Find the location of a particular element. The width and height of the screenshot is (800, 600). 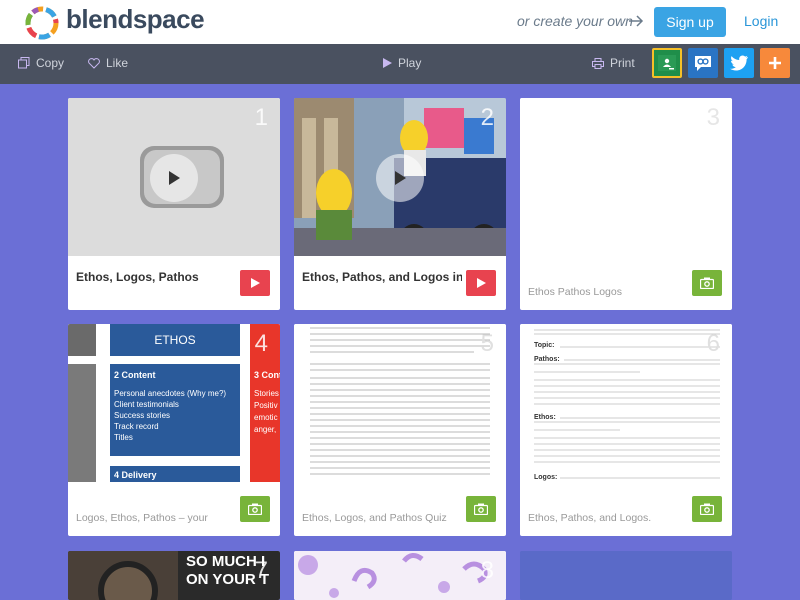

card-thumbnail is located at coordinates (626, 575).